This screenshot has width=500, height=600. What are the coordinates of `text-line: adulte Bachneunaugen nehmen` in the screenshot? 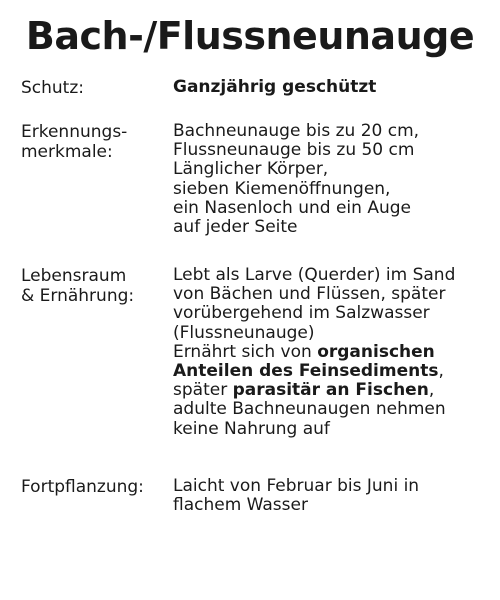 It's located at (309, 409).